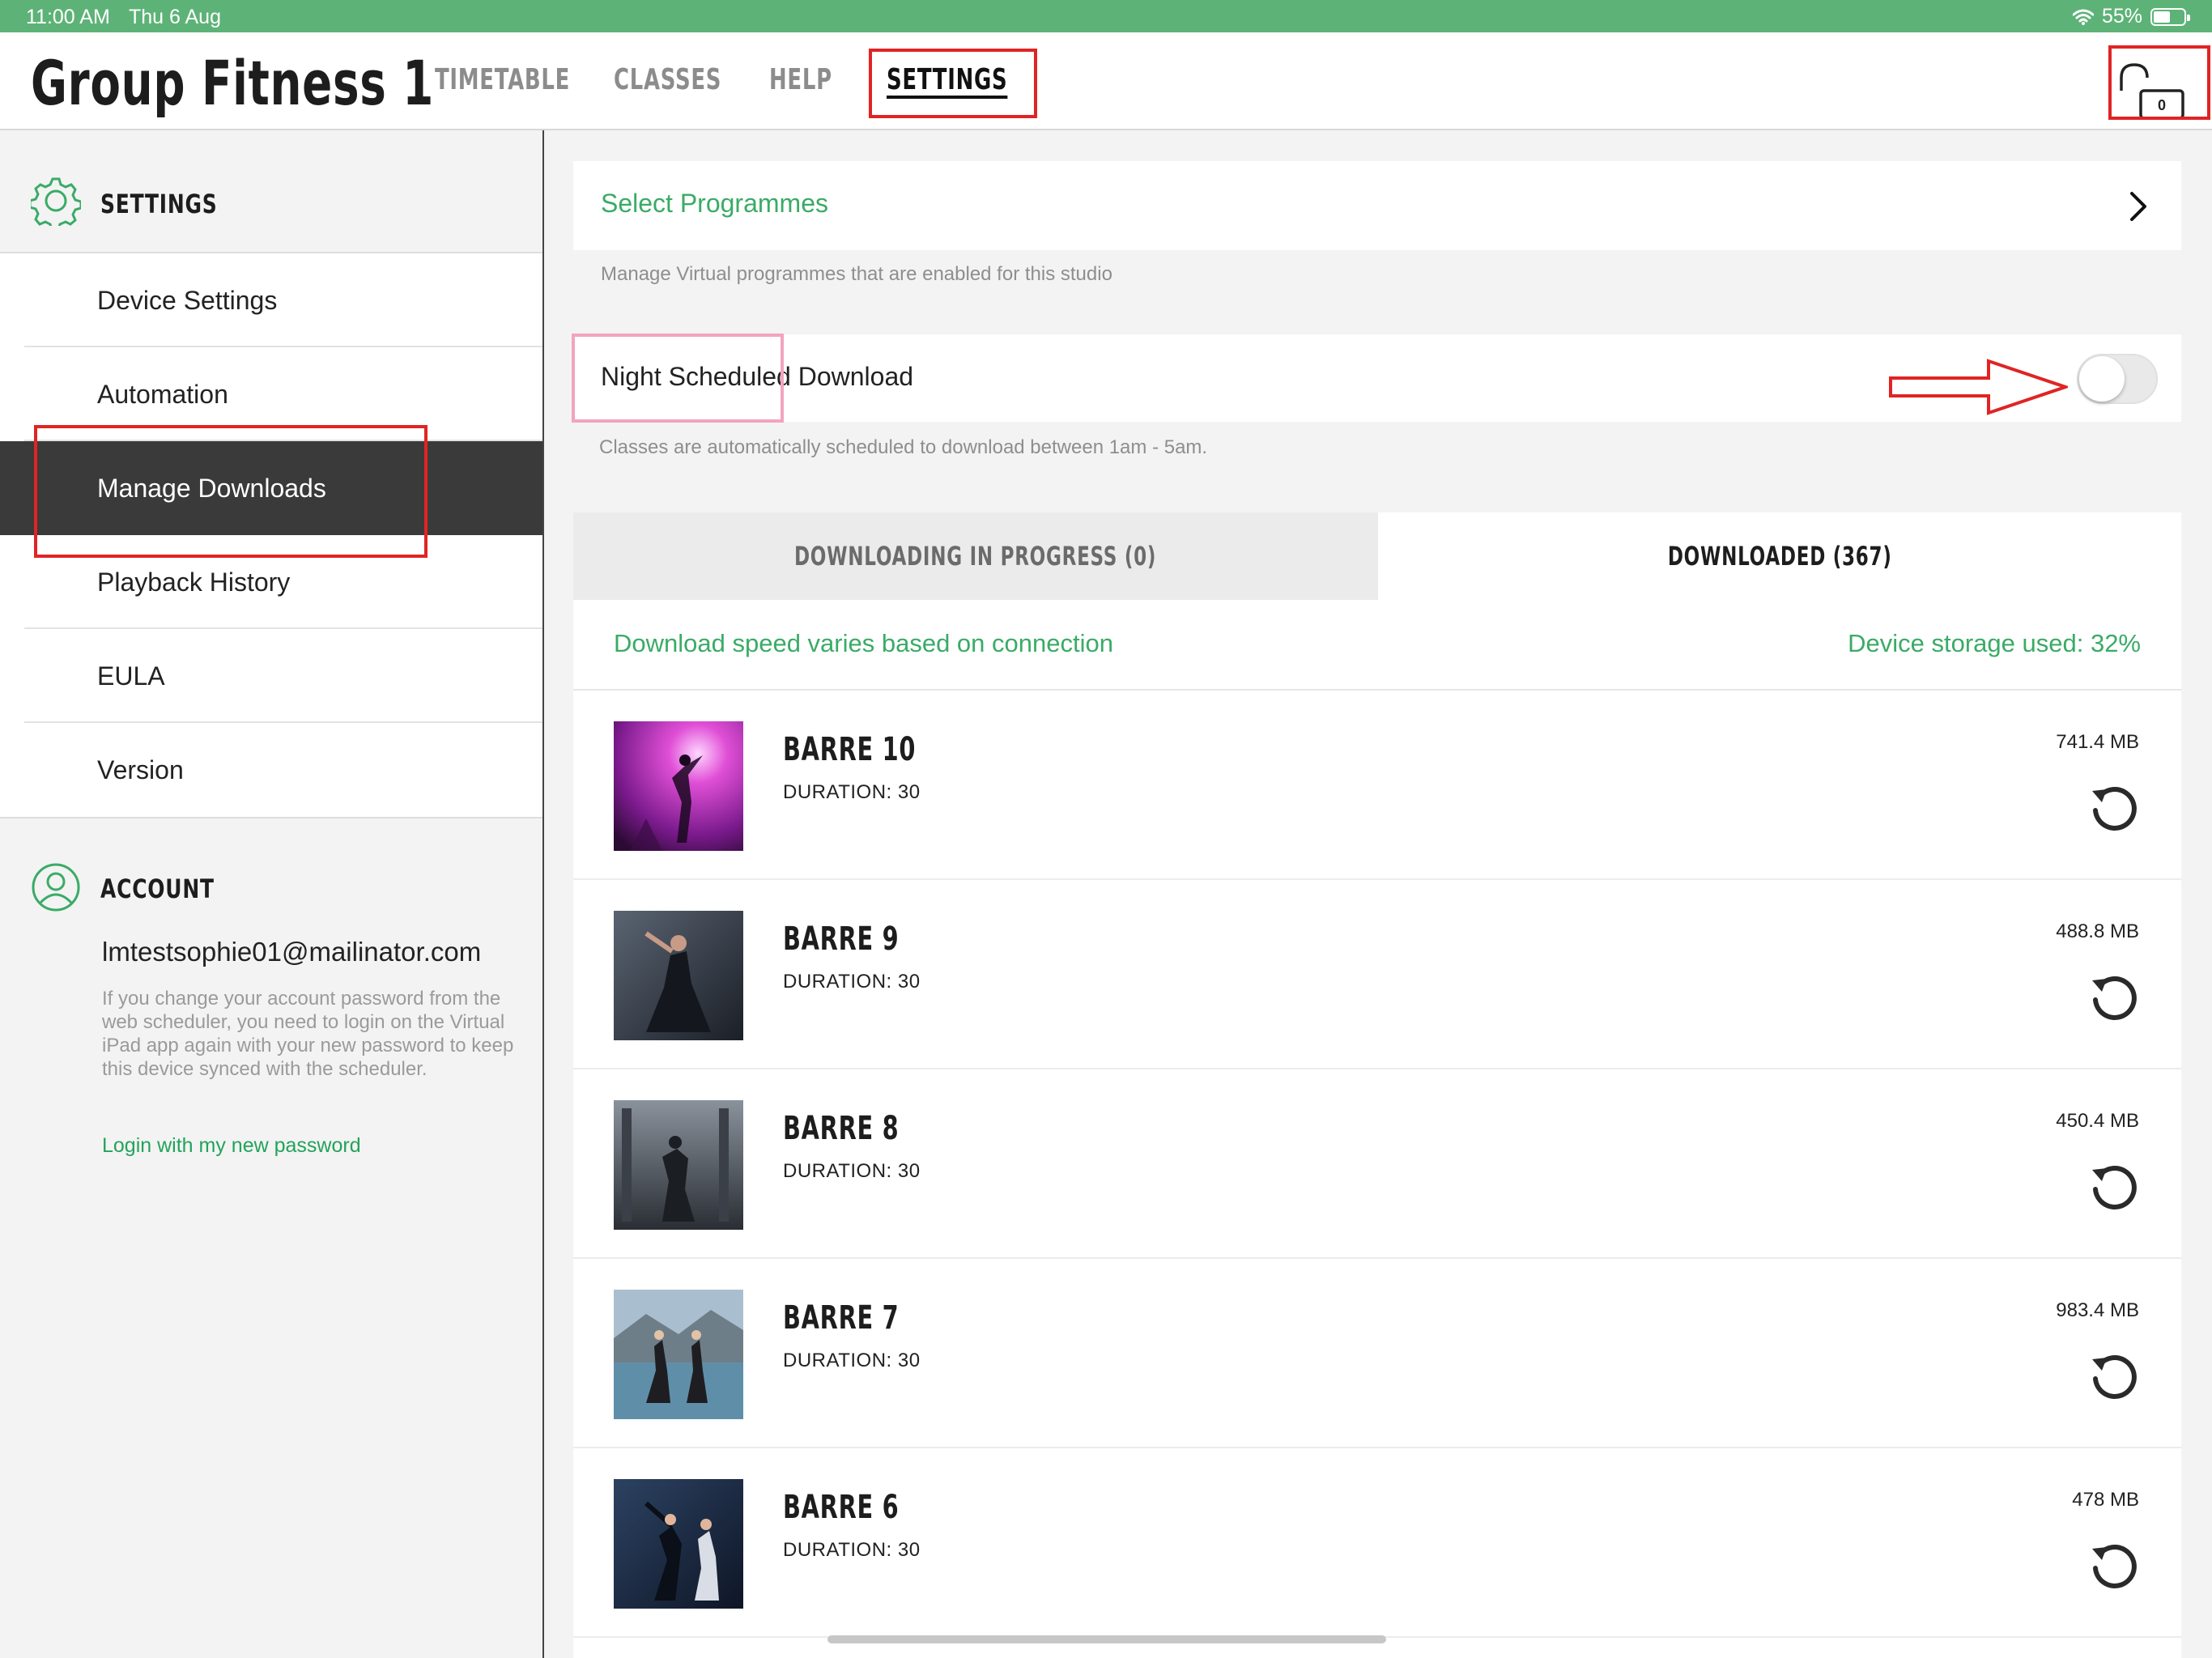 The width and height of the screenshot is (2212, 1658). Describe the element at coordinates (56, 201) in the screenshot. I see `gear-icon` at that location.